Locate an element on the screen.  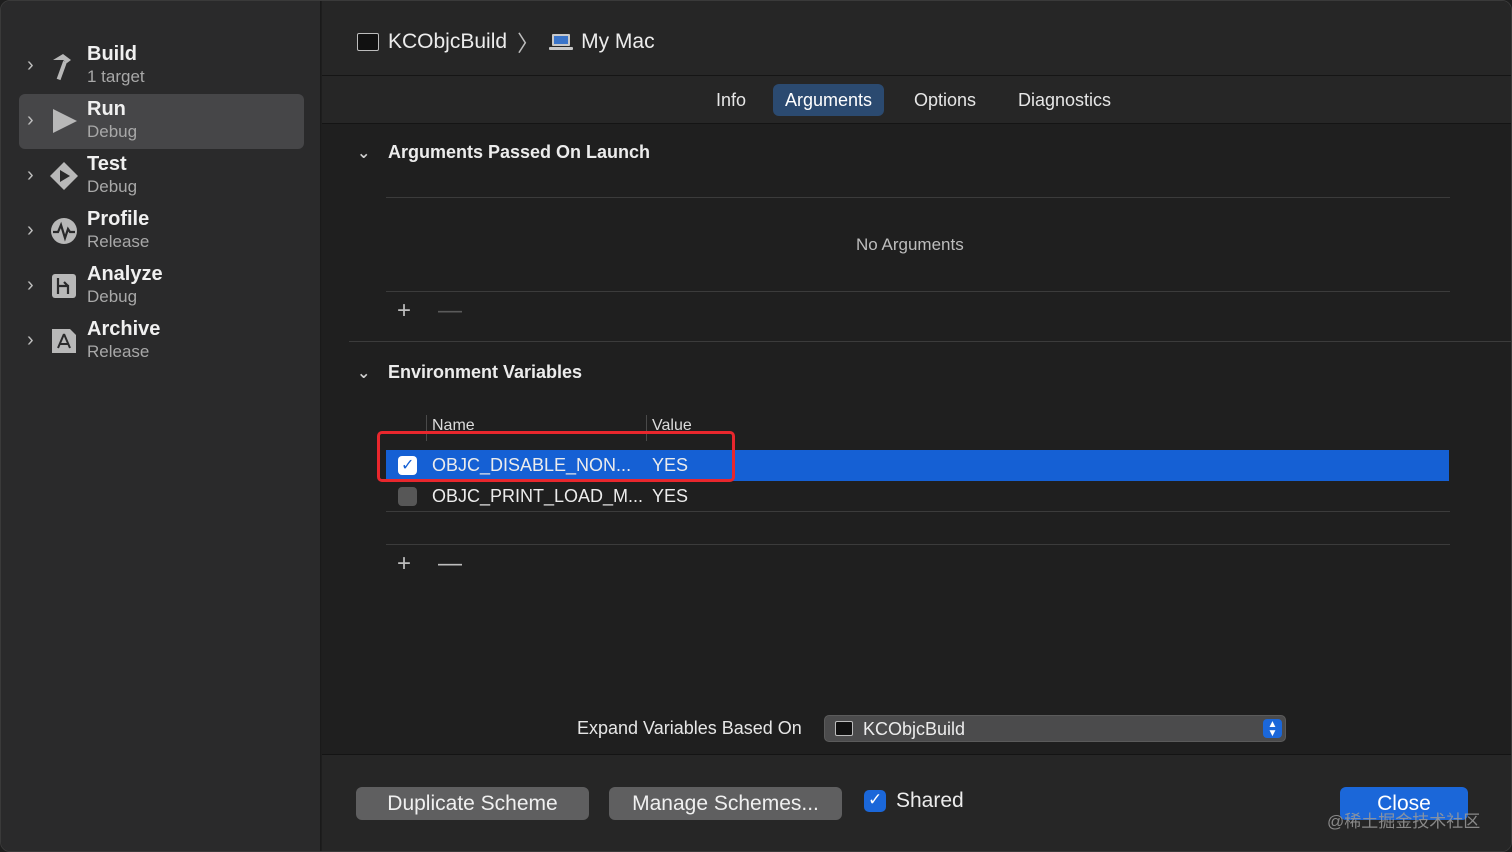
play-icon is located at coordinates (65, 121).